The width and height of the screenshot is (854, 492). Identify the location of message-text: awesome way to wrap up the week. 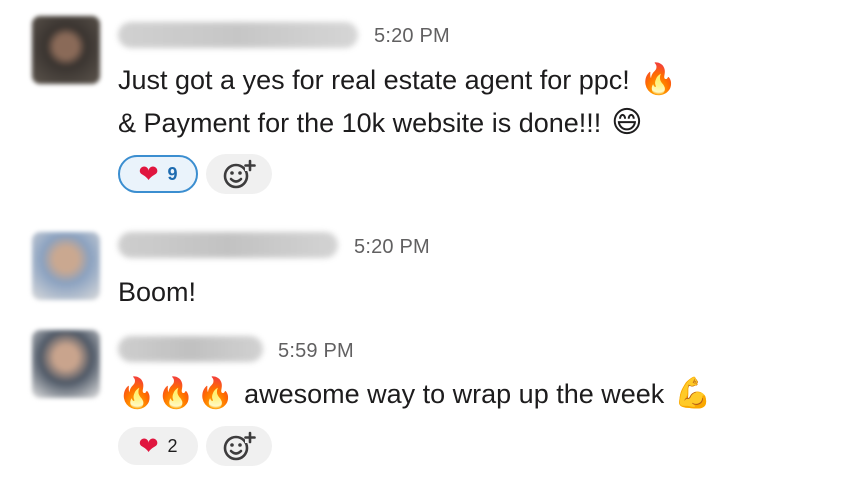
(454, 393).